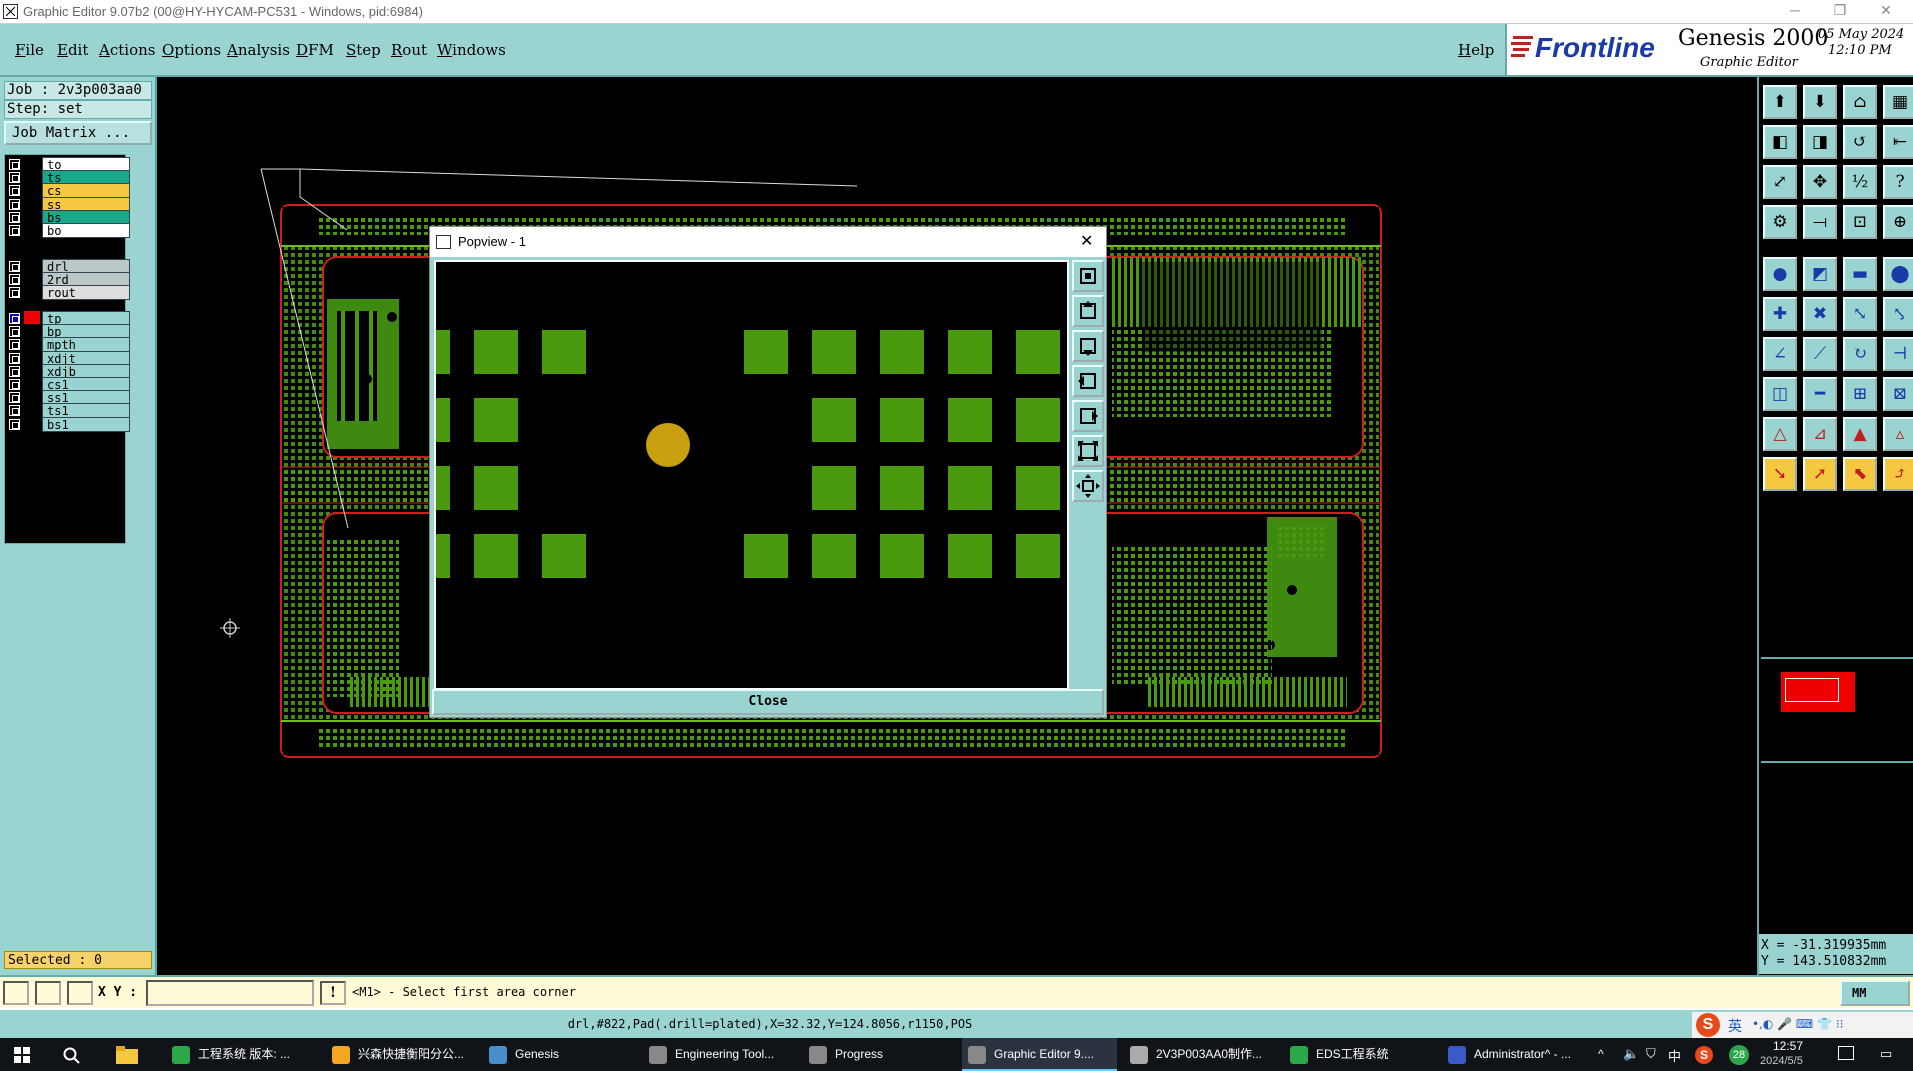 This screenshot has width=1913, height=1071. What do you see at coordinates (16, 993) in the screenshot?
I see `snap-mode-icon` at bounding box center [16, 993].